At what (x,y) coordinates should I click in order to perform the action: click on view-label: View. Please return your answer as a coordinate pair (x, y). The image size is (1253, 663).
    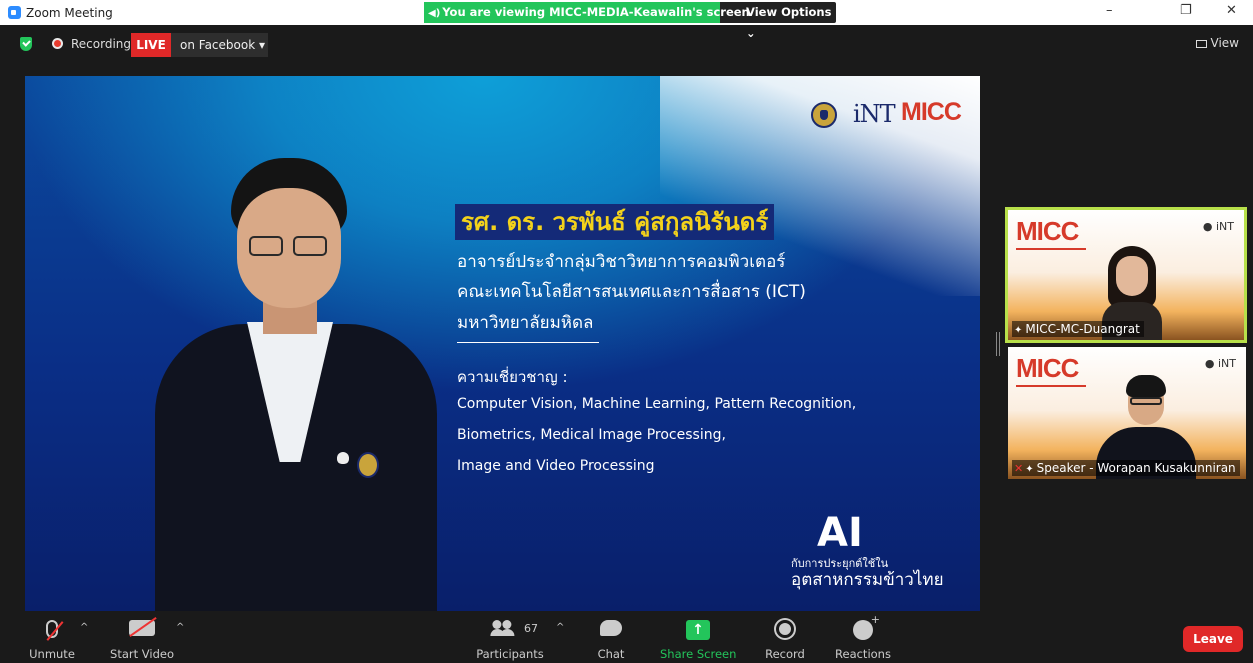
    Looking at the image, I should click on (1224, 43).